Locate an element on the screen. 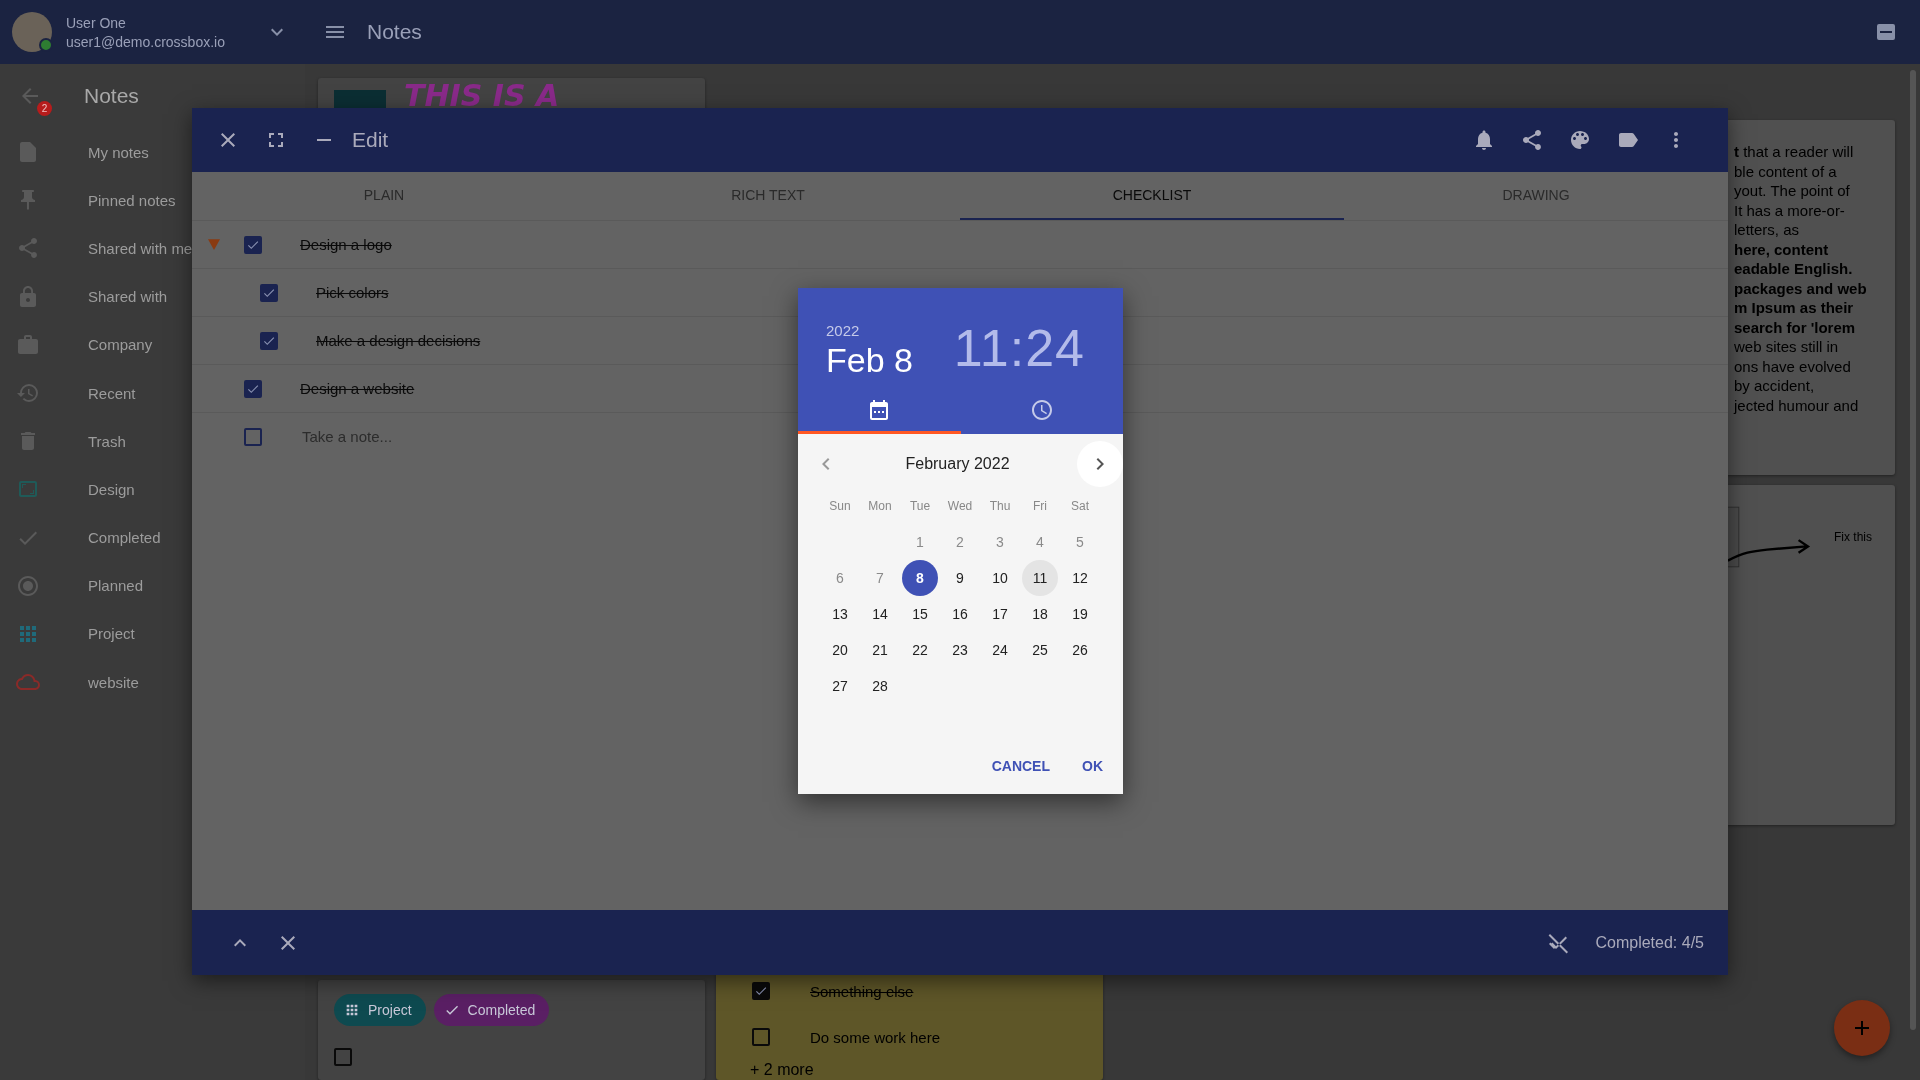  calendar-day: 18 is located at coordinates (1040, 614).